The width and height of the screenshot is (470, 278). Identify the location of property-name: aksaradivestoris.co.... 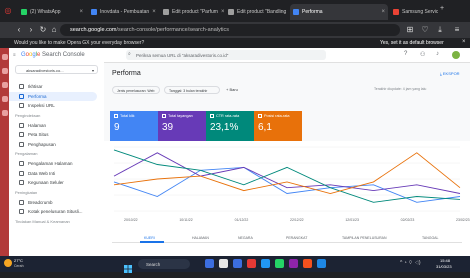
(45, 70).